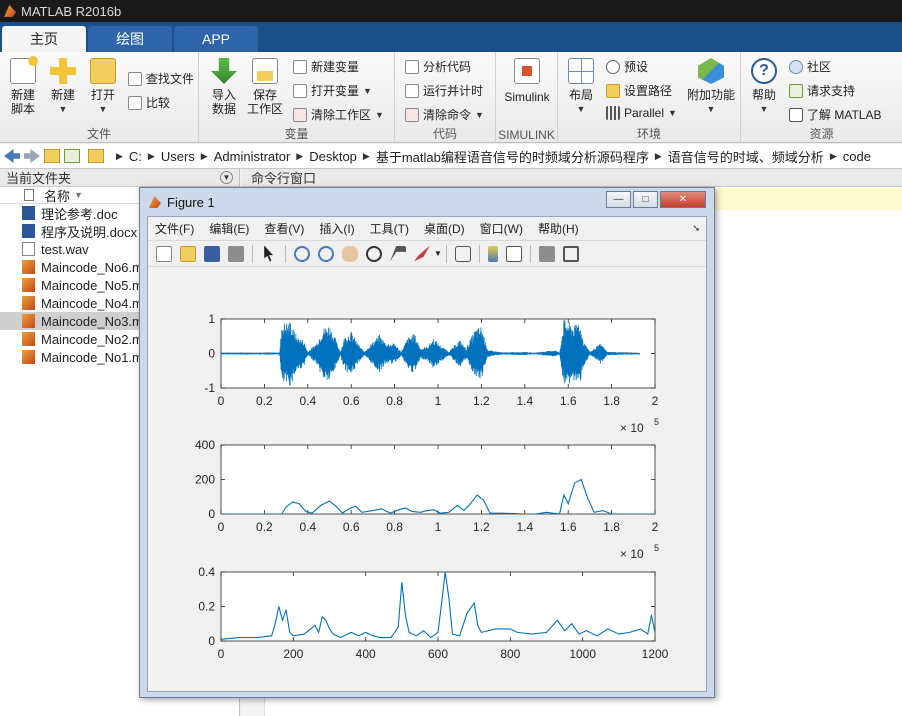 The height and width of the screenshot is (716, 902). Describe the element at coordinates (161, 78) in the screenshot. I see `find-files-button: 查找文件` at that location.